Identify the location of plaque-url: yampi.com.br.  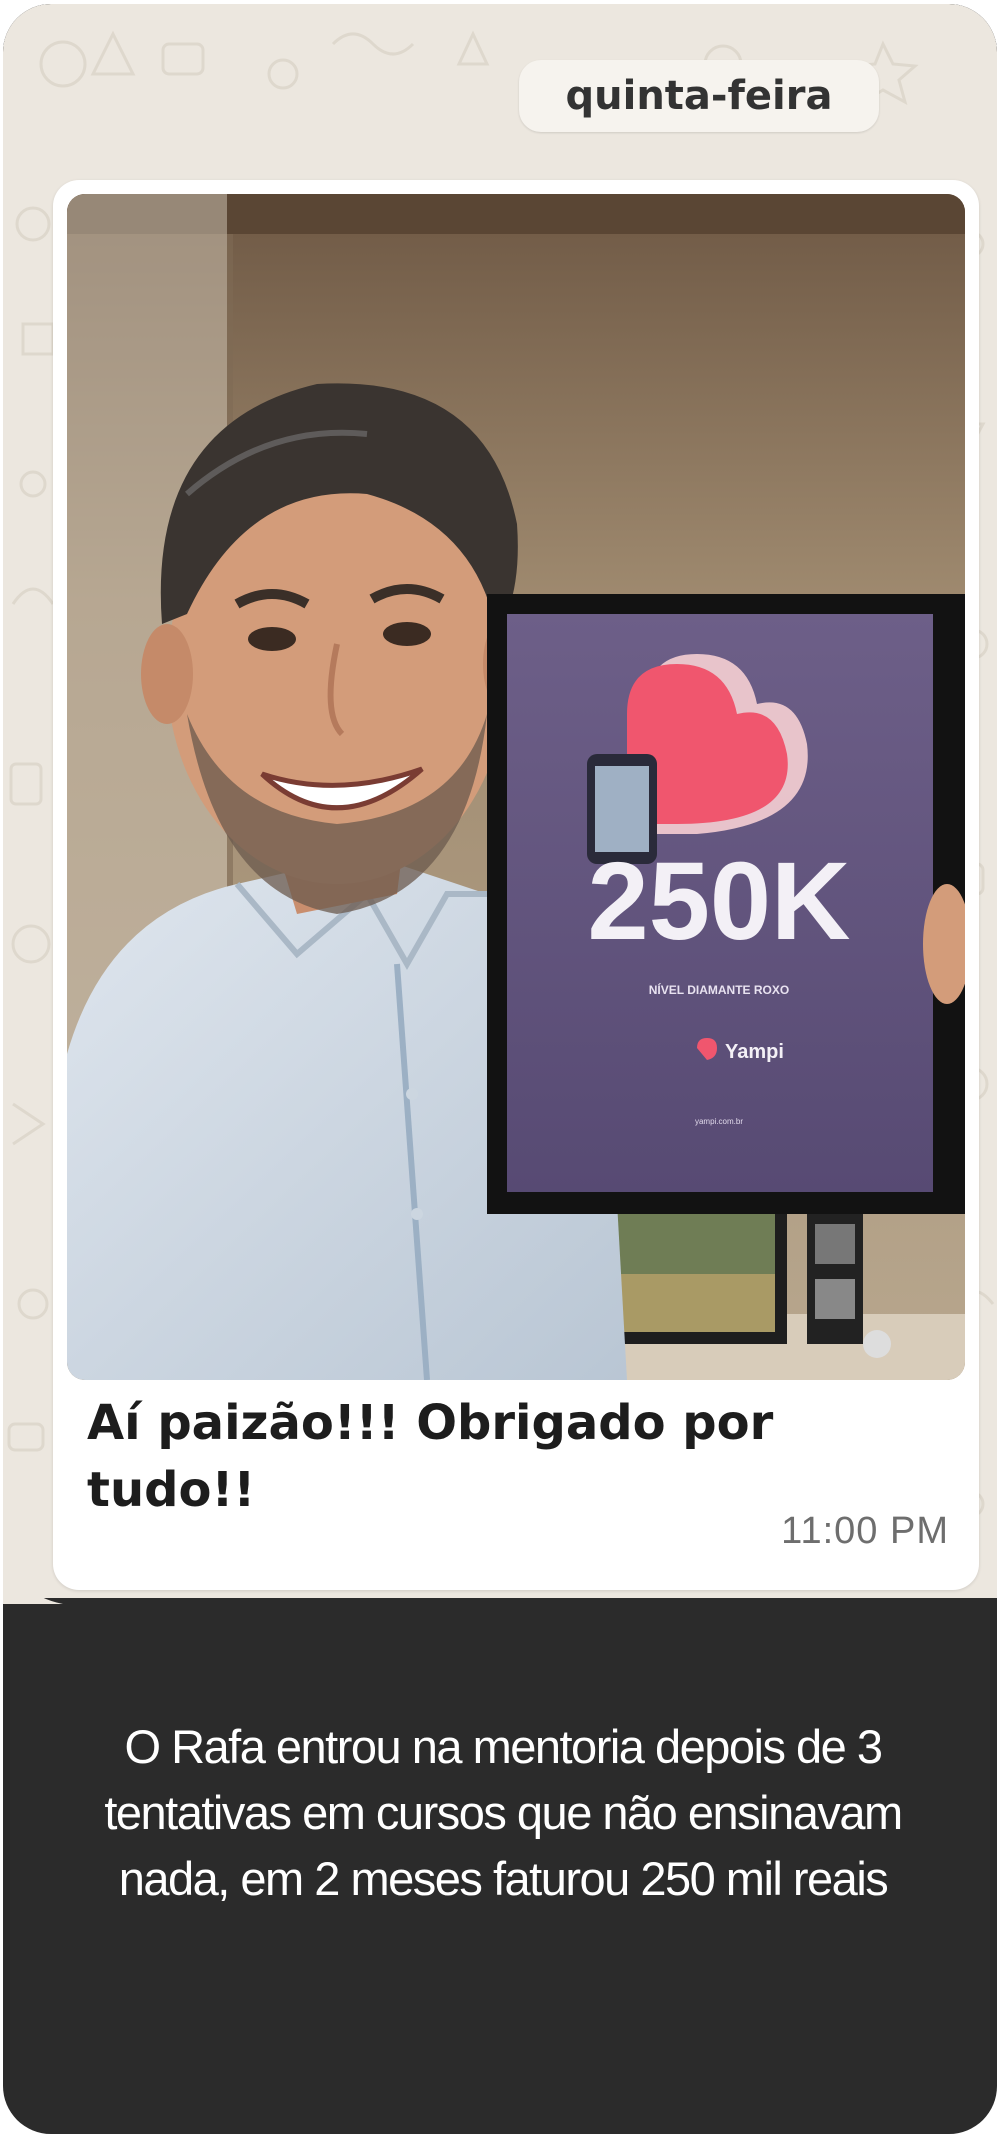
(719, 1121).